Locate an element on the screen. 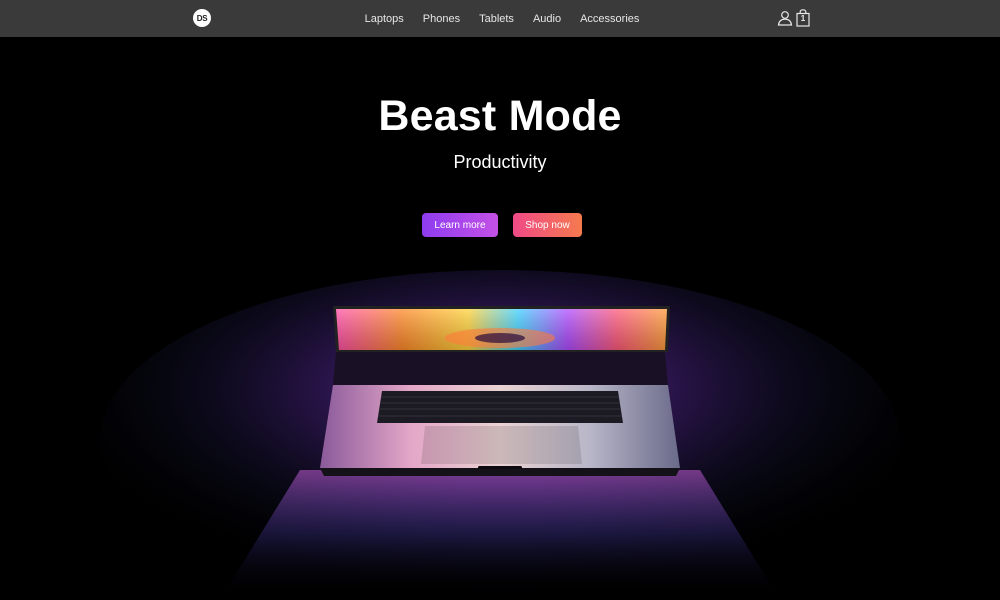  hero-title: Beast Mode is located at coordinates (500, 116).